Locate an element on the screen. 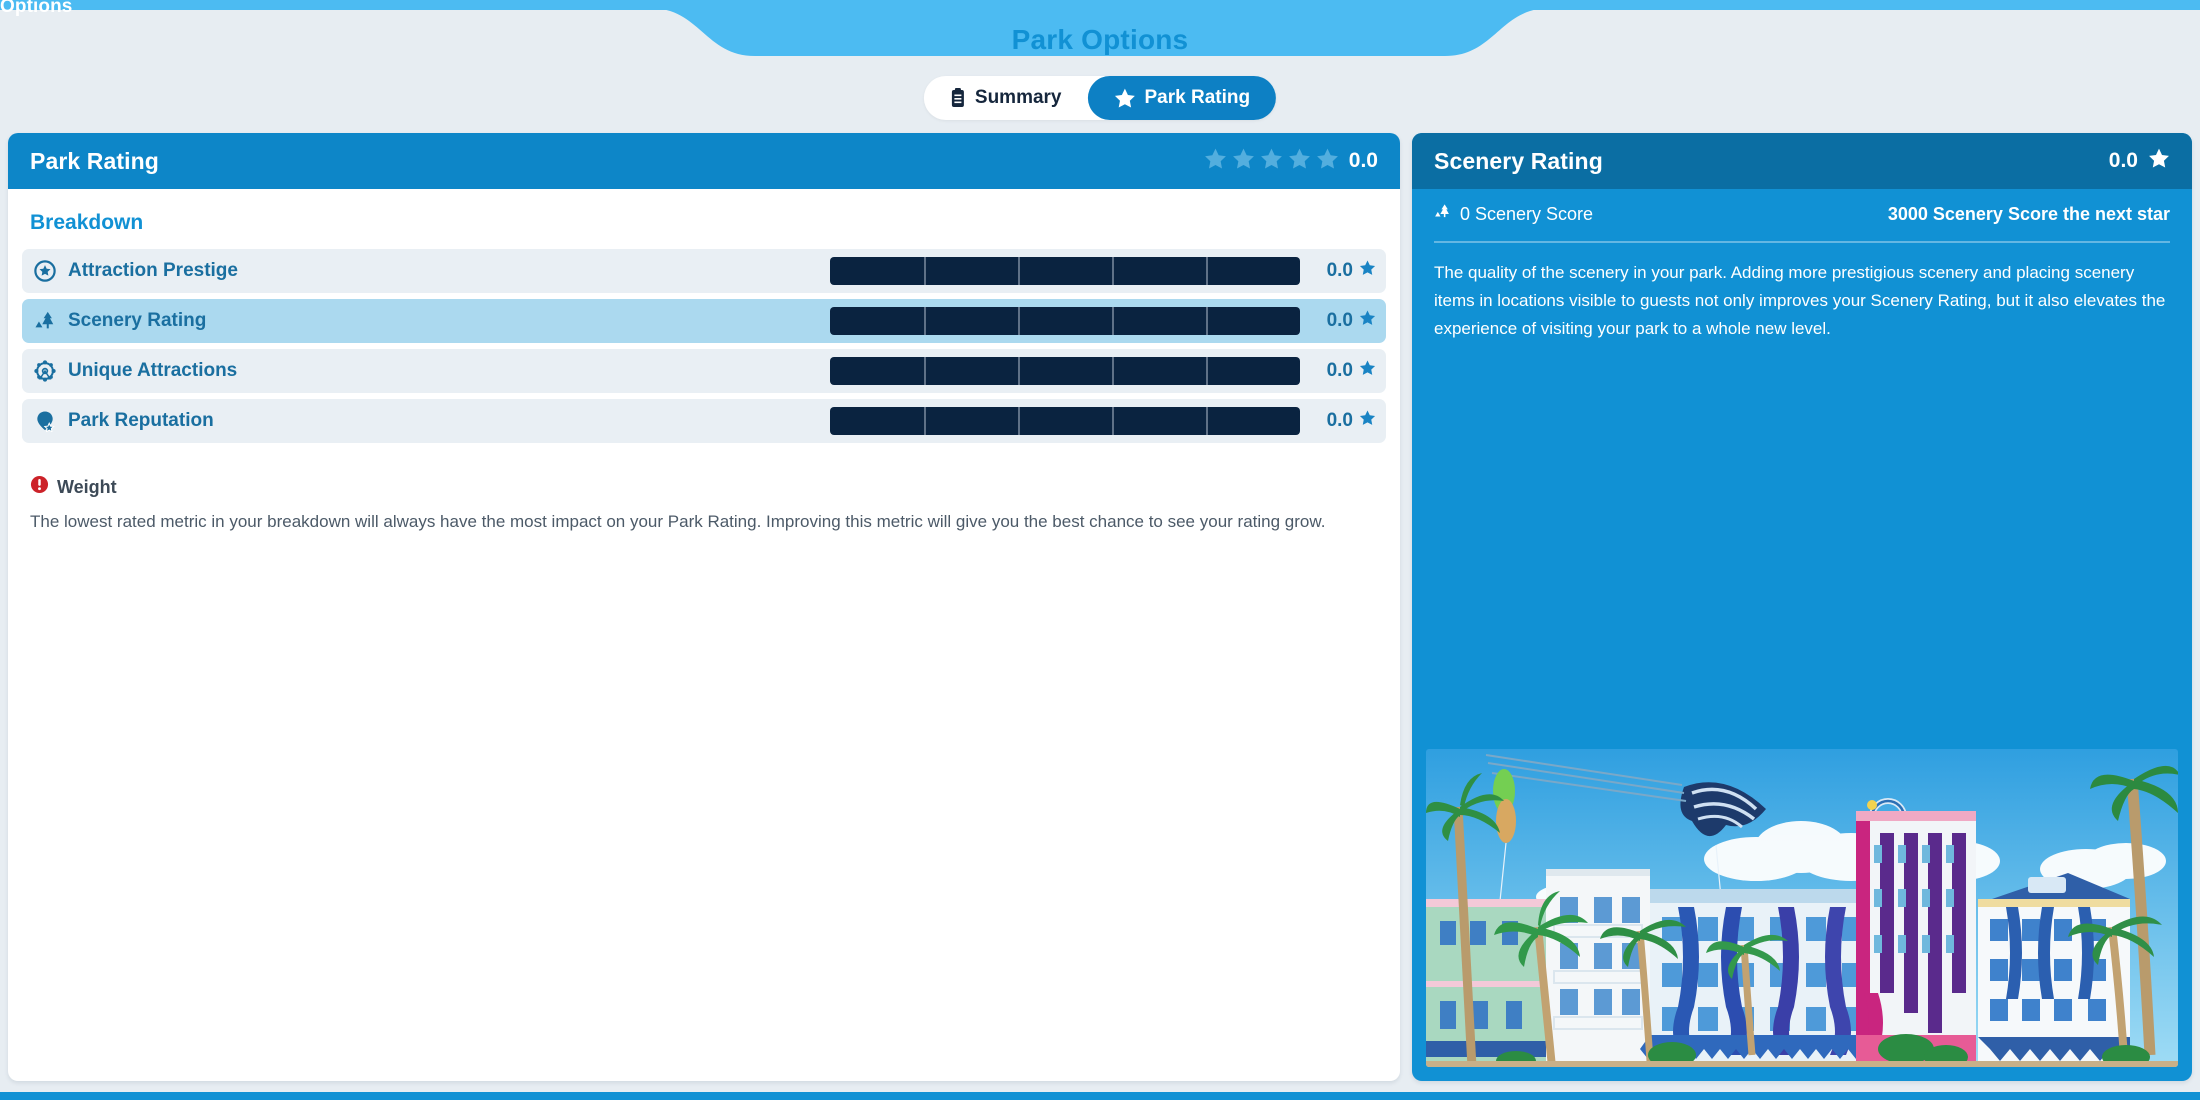 The height and width of the screenshot is (1100, 2200). star-circle-icon is located at coordinates (49, 271).